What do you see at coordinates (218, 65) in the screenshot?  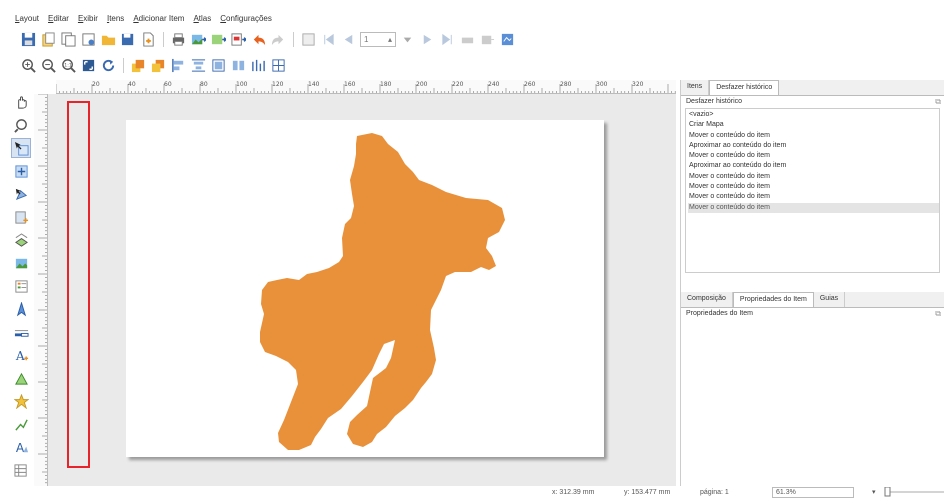 I see `resize-icon` at bounding box center [218, 65].